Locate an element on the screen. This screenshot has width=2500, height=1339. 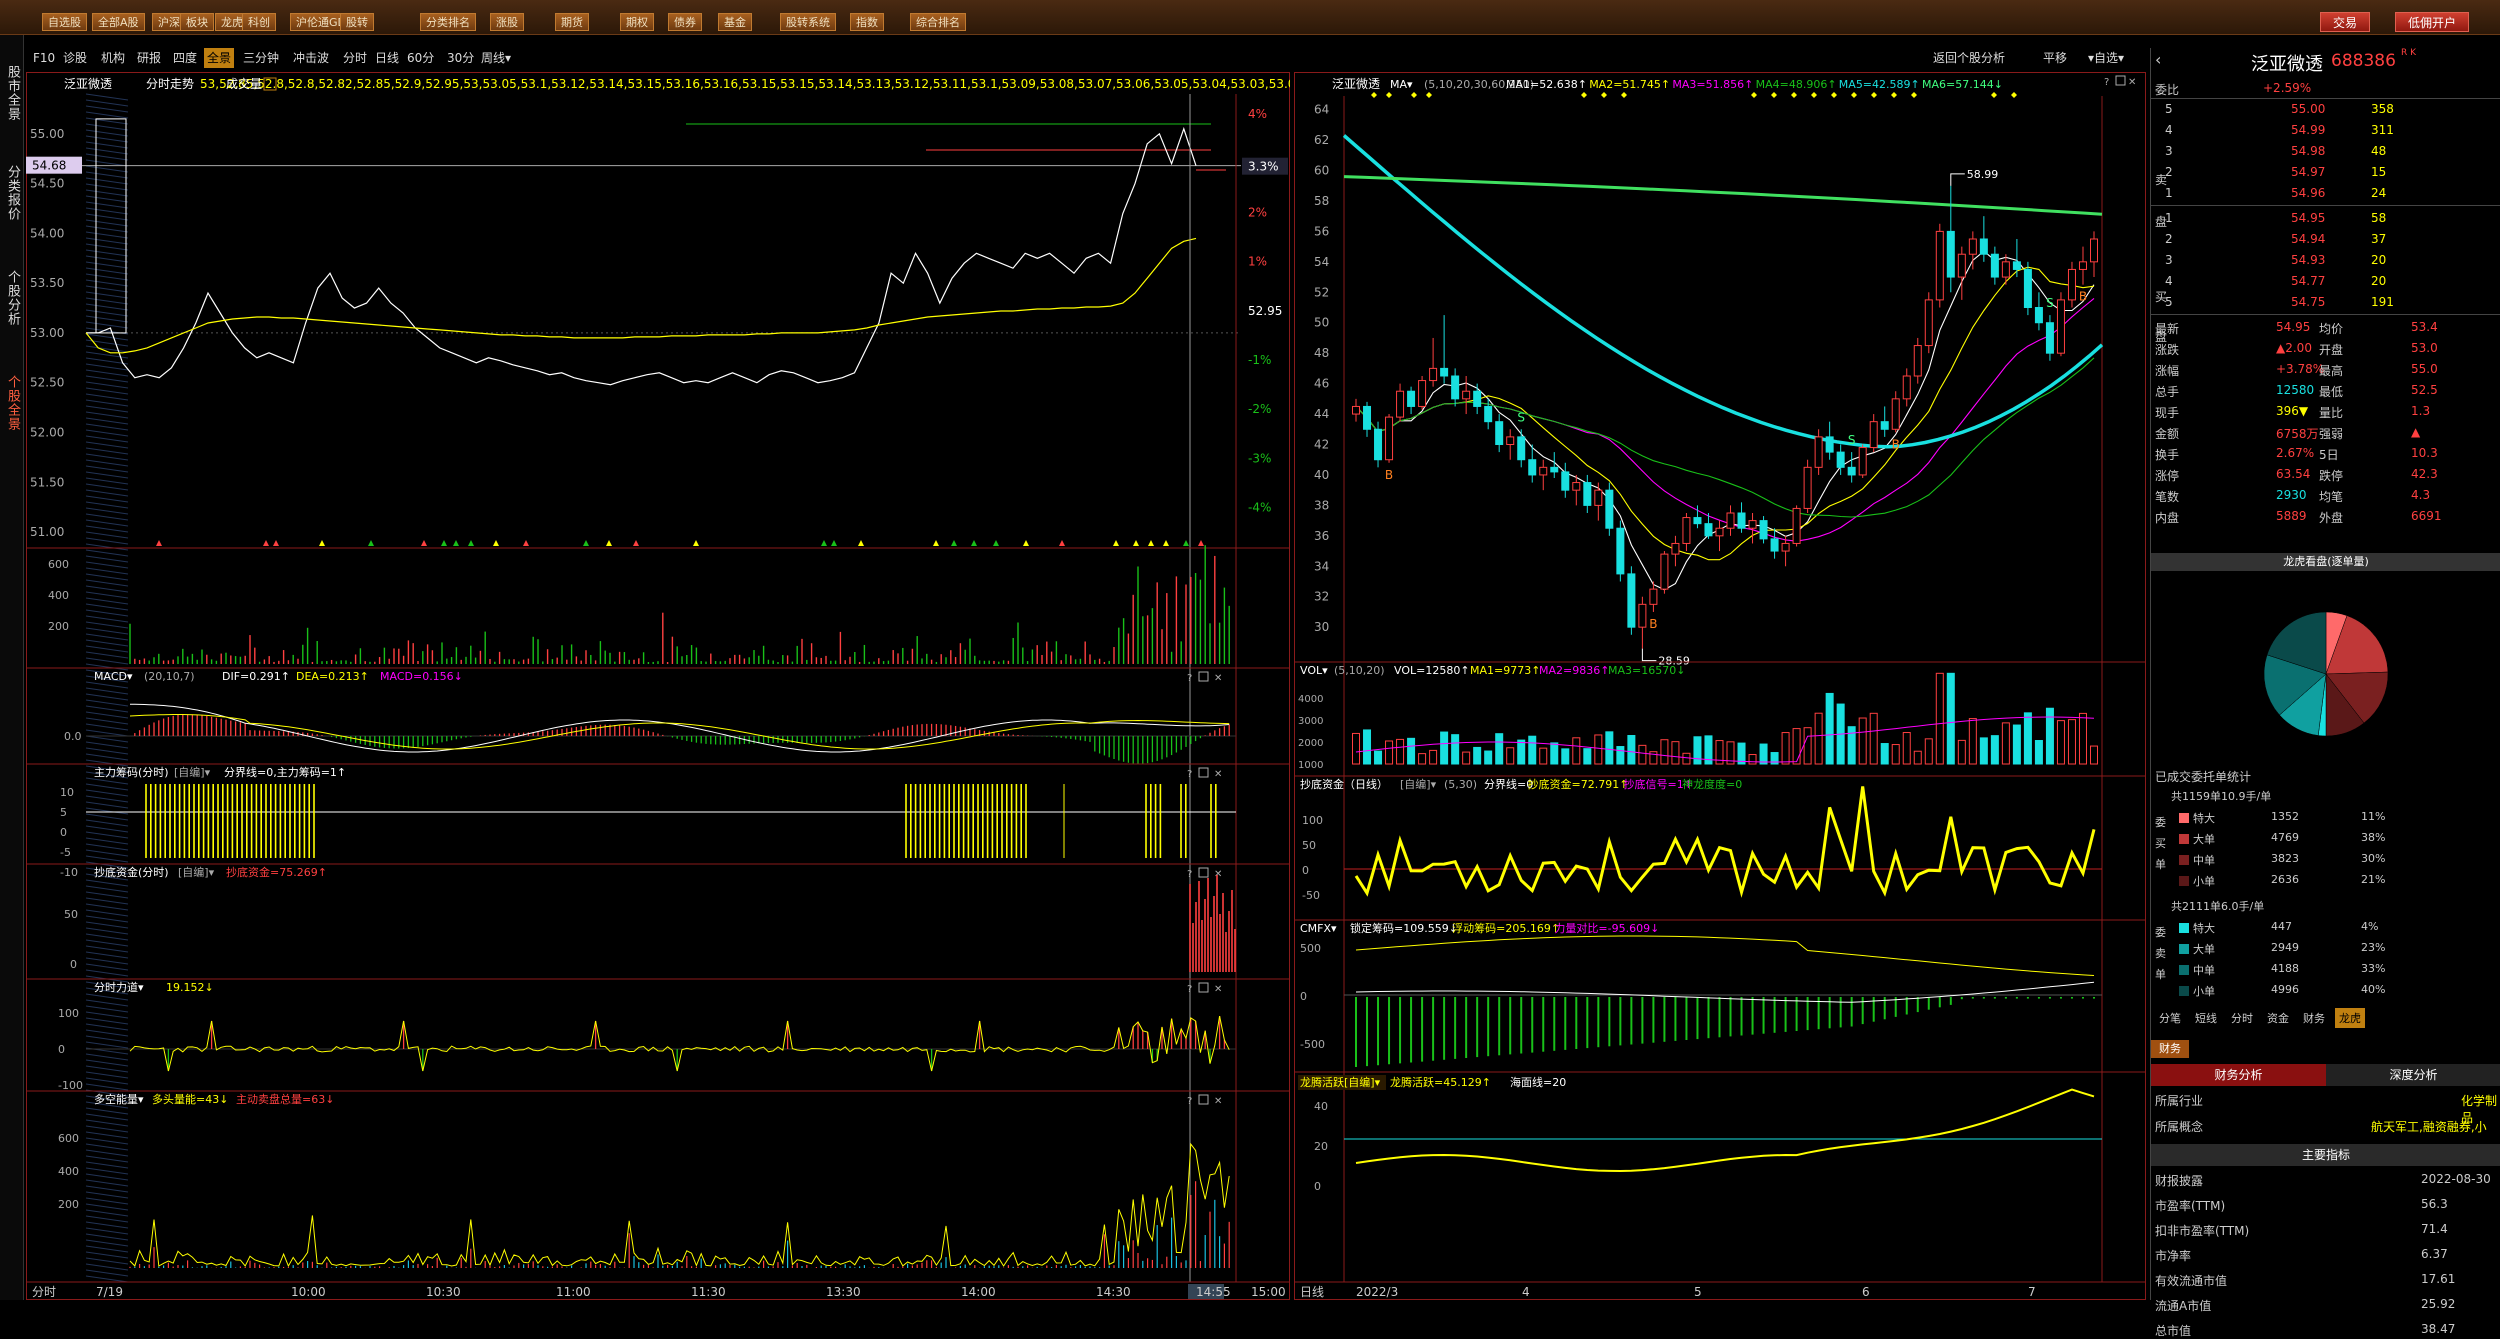
dkn-tick: 200 is located at coordinates (68, 1204).